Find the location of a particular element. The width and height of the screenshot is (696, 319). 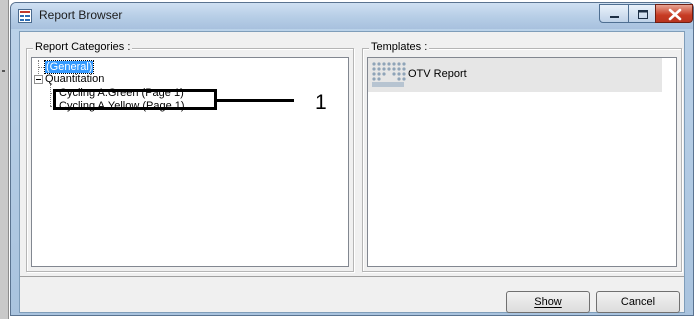

show-button-label: Show is located at coordinates (548, 302).